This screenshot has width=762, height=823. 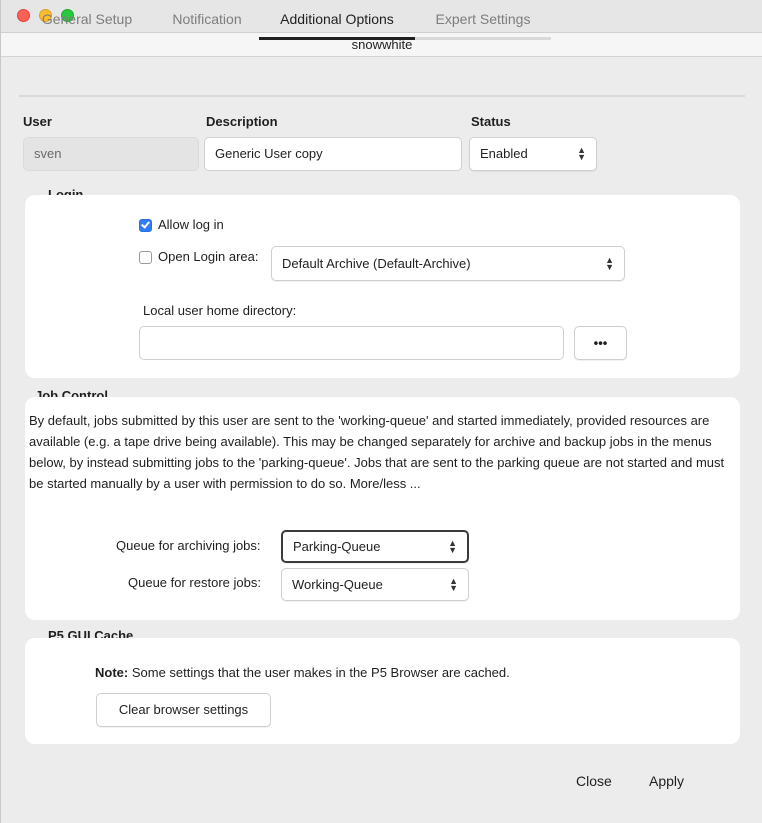 I want to click on status-label: Status, so click(x=491, y=121).